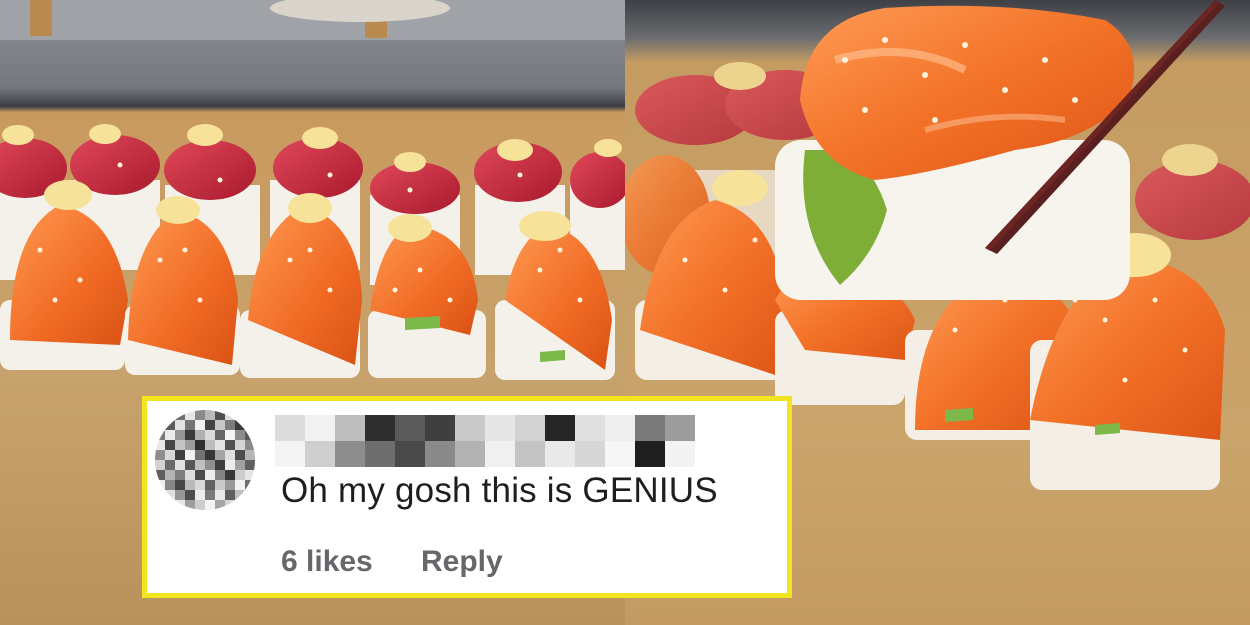 Image resolution: width=1250 pixels, height=625 pixels. Describe the element at coordinates (462, 562) in the screenshot. I see `reply-button: Reply` at that location.